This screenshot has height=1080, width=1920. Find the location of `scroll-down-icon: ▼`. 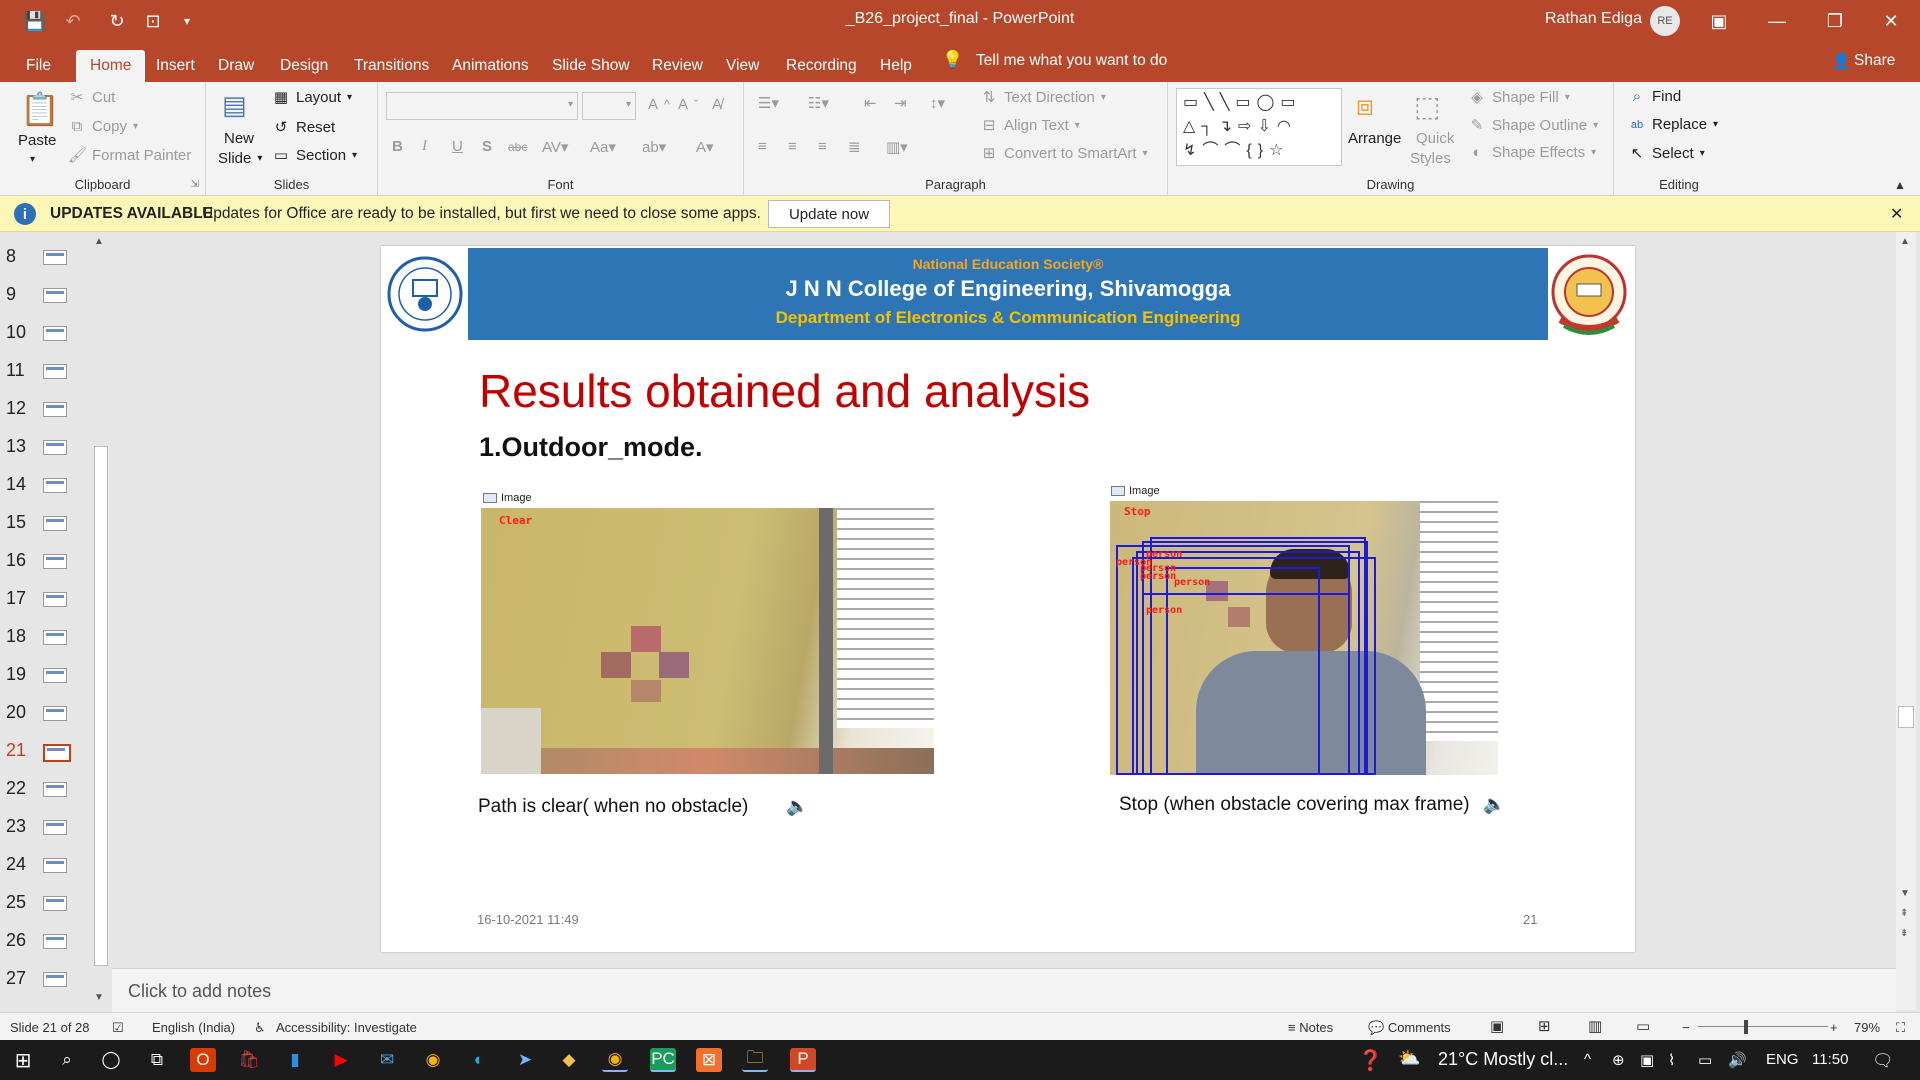

scroll-down-icon: ▼ is located at coordinates (1905, 893).